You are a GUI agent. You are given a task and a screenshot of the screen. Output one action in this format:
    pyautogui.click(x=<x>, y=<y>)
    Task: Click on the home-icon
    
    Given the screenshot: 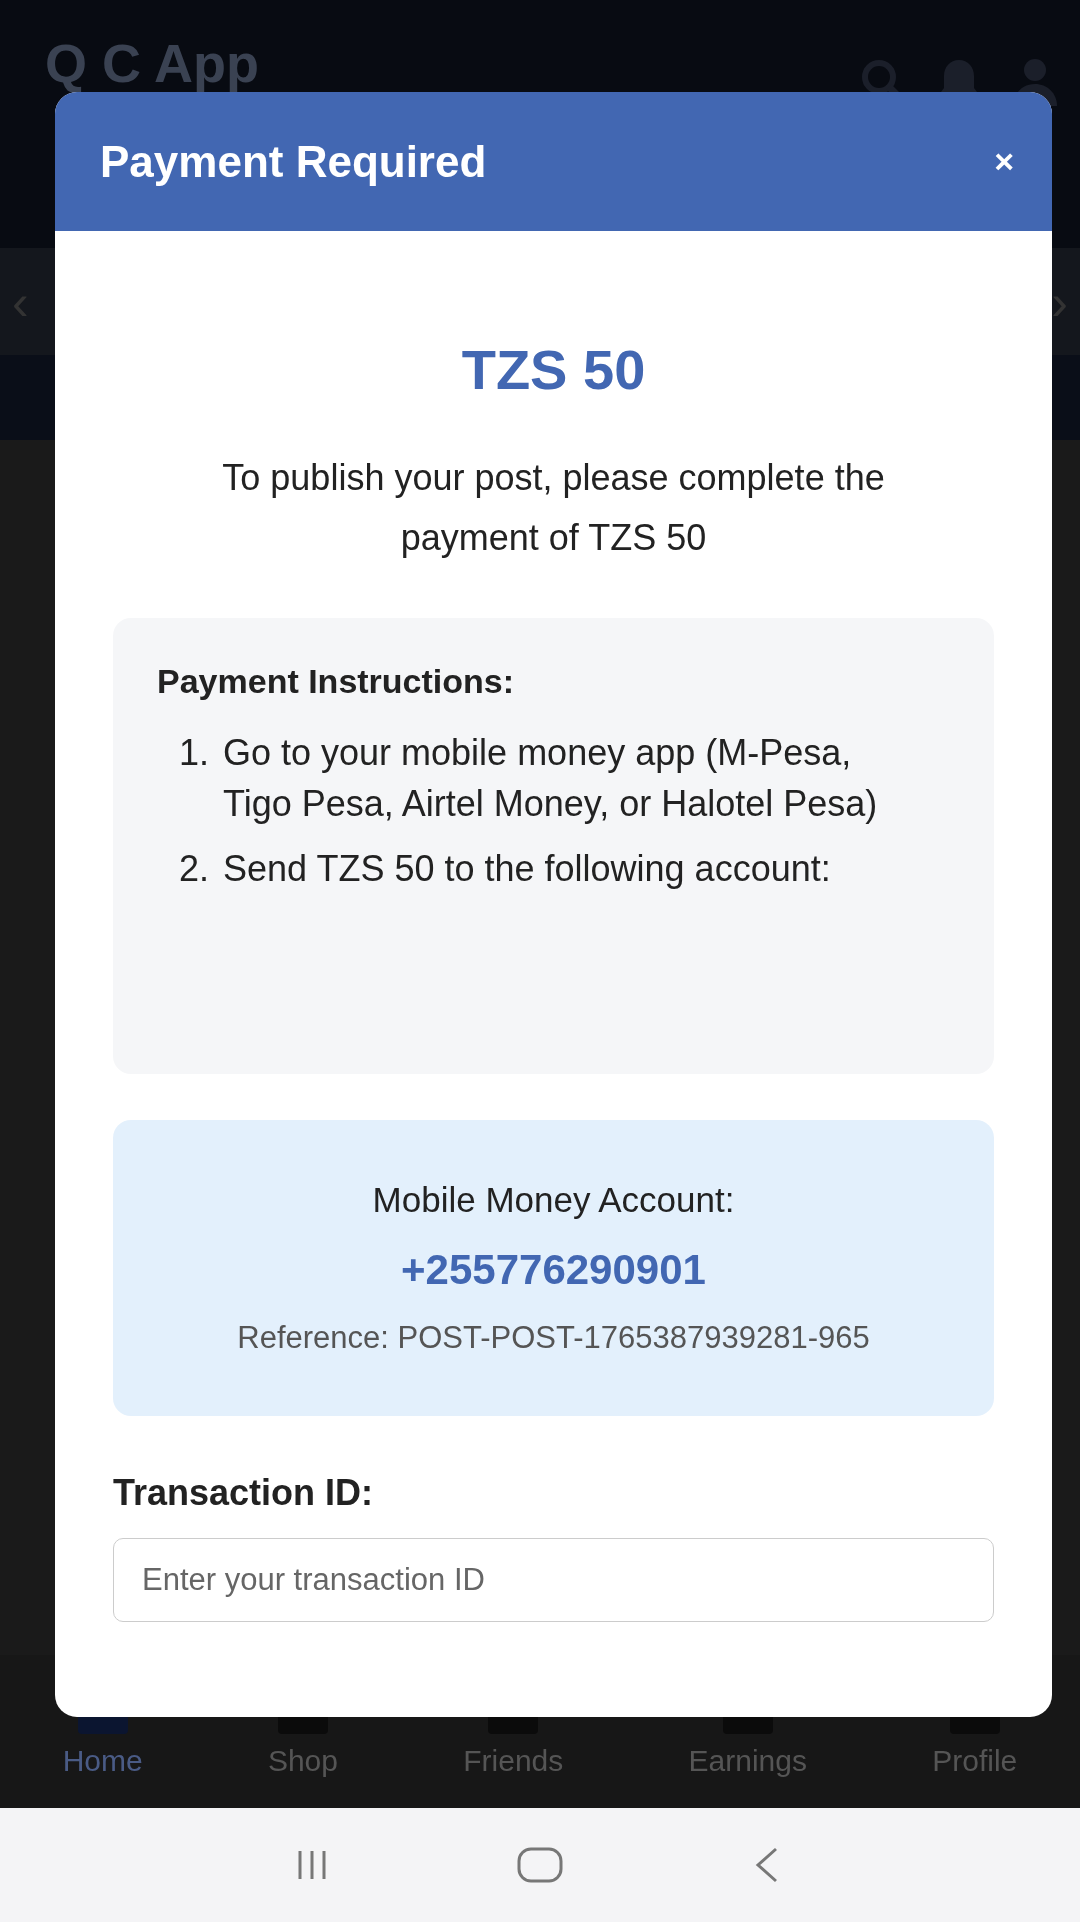 What is the action you would take?
    pyautogui.click(x=540, y=1865)
    